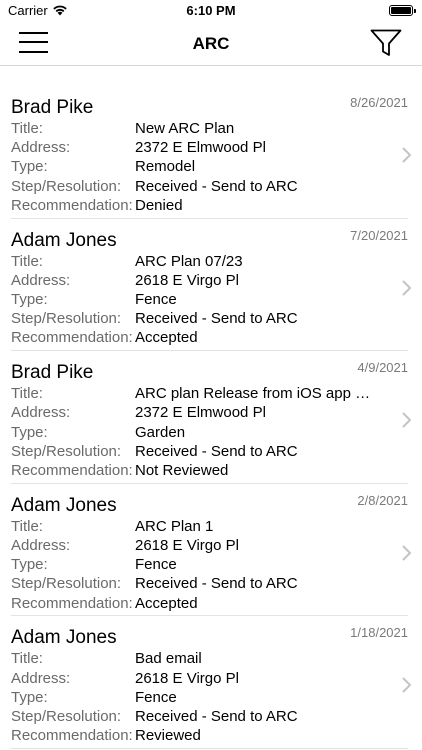 The height and width of the screenshot is (750, 422). Describe the element at coordinates (160, 432) in the screenshot. I see `type-value: Garden` at that location.